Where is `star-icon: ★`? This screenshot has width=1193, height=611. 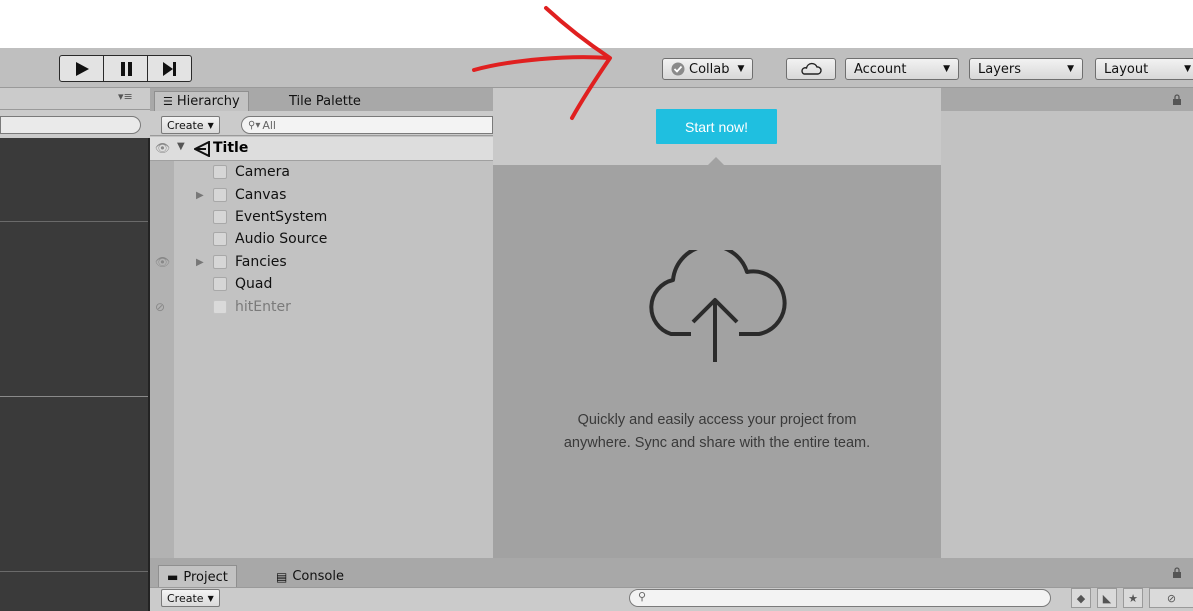 star-icon: ★ is located at coordinates (1133, 598).